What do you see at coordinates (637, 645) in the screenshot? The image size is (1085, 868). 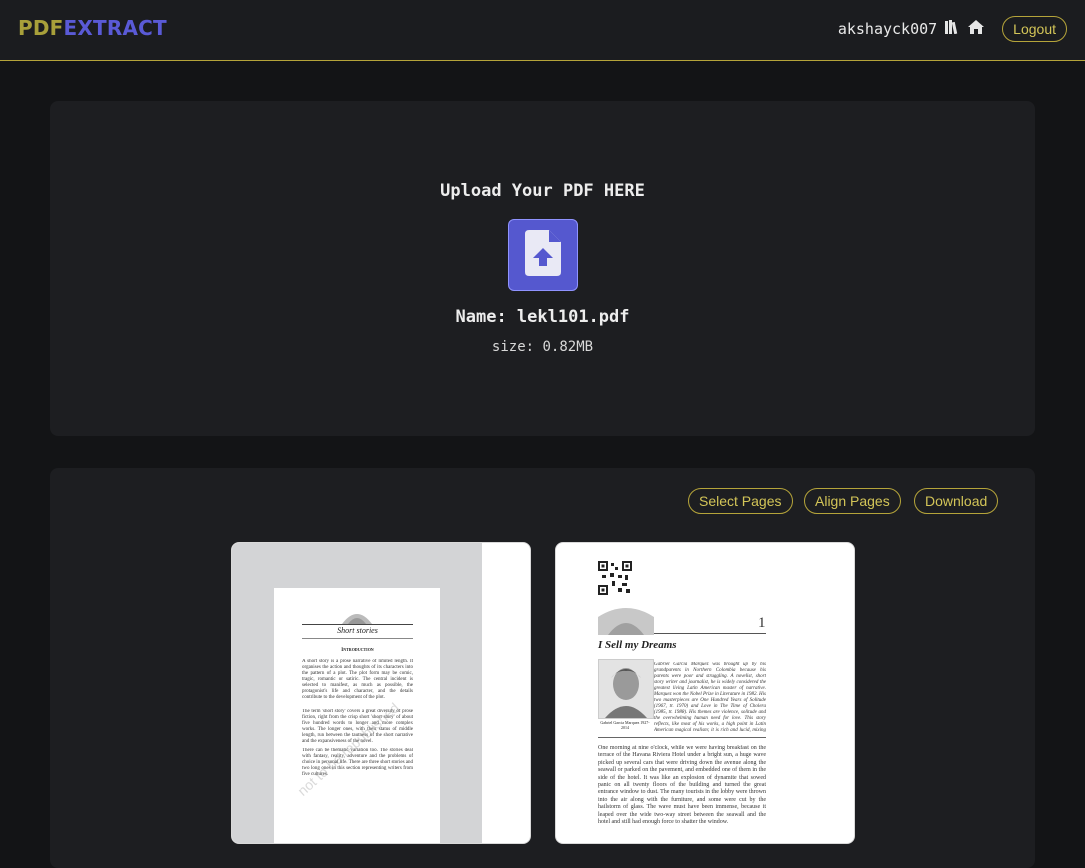 I see `story-title: I Sell my Dreams` at bounding box center [637, 645].